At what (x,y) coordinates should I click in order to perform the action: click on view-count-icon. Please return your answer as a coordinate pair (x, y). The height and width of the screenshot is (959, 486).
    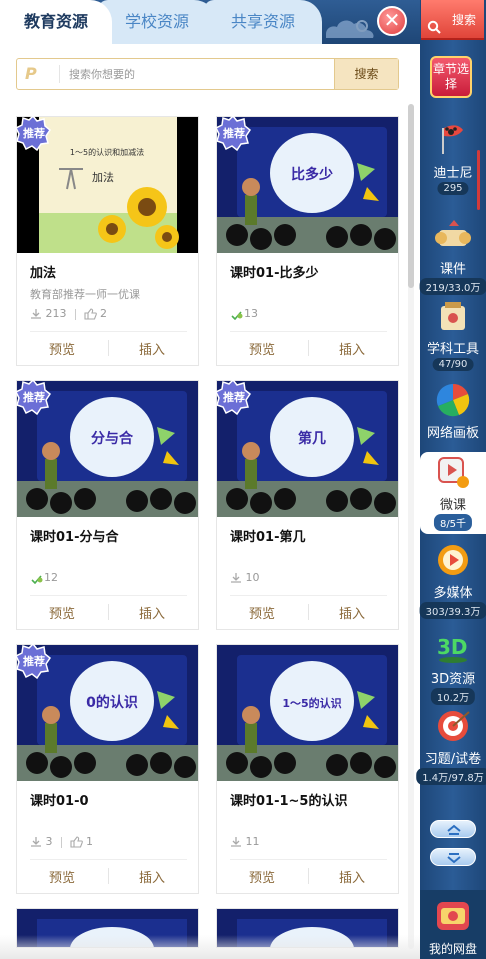
    Looking at the image, I should click on (37, 579).